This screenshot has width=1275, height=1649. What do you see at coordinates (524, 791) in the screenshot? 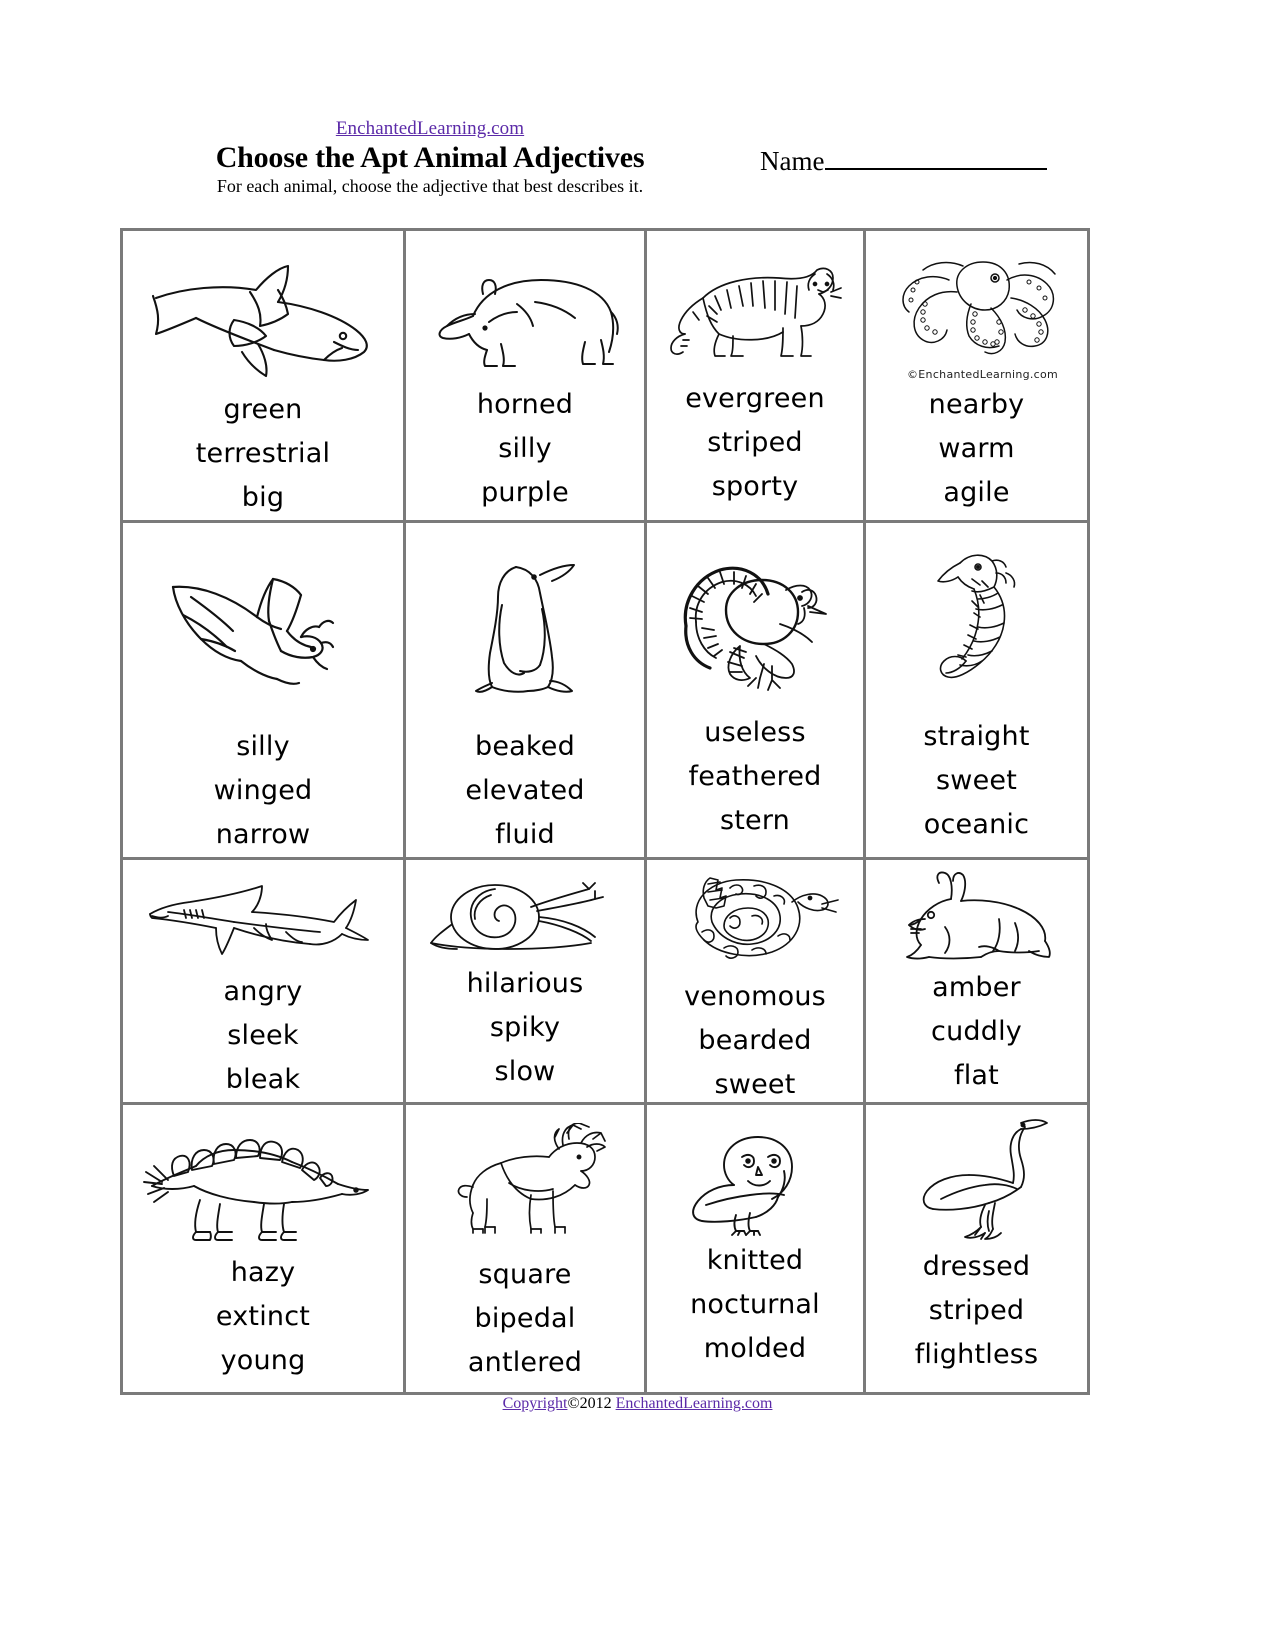
I see `adjective-option: elevated` at bounding box center [524, 791].